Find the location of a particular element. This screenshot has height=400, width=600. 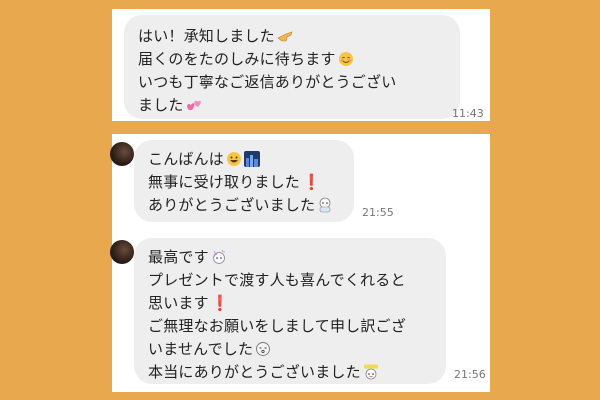

message-line: こんばんは is located at coordinates (186, 159).